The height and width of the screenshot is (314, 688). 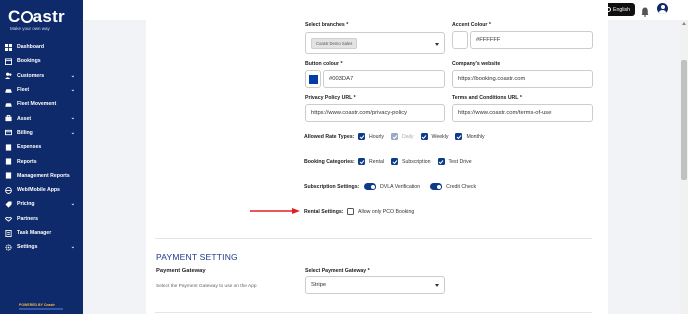 What do you see at coordinates (8, 118) in the screenshot?
I see `asset-icon` at bounding box center [8, 118].